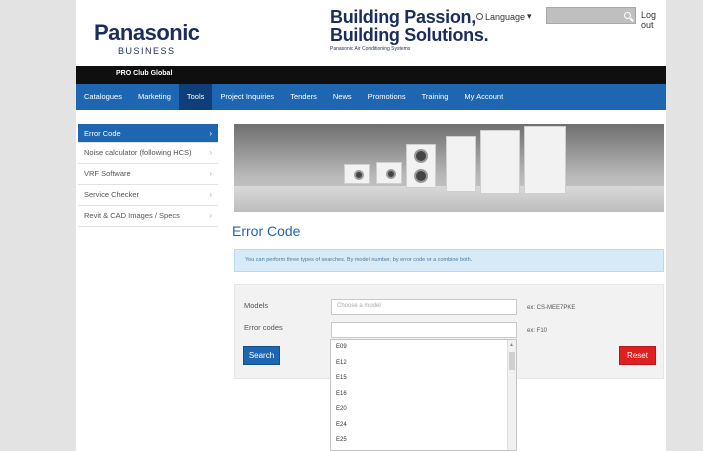 This screenshot has width=703, height=451. What do you see at coordinates (263, 327) in the screenshot?
I see `error-codes-label: Error codes` at bounding box center [263, 327].